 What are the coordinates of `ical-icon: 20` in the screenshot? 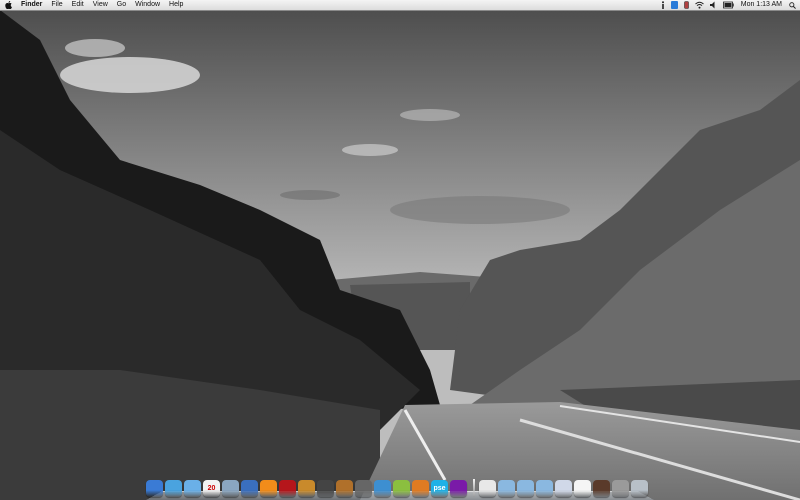 It's located at (211, 488).